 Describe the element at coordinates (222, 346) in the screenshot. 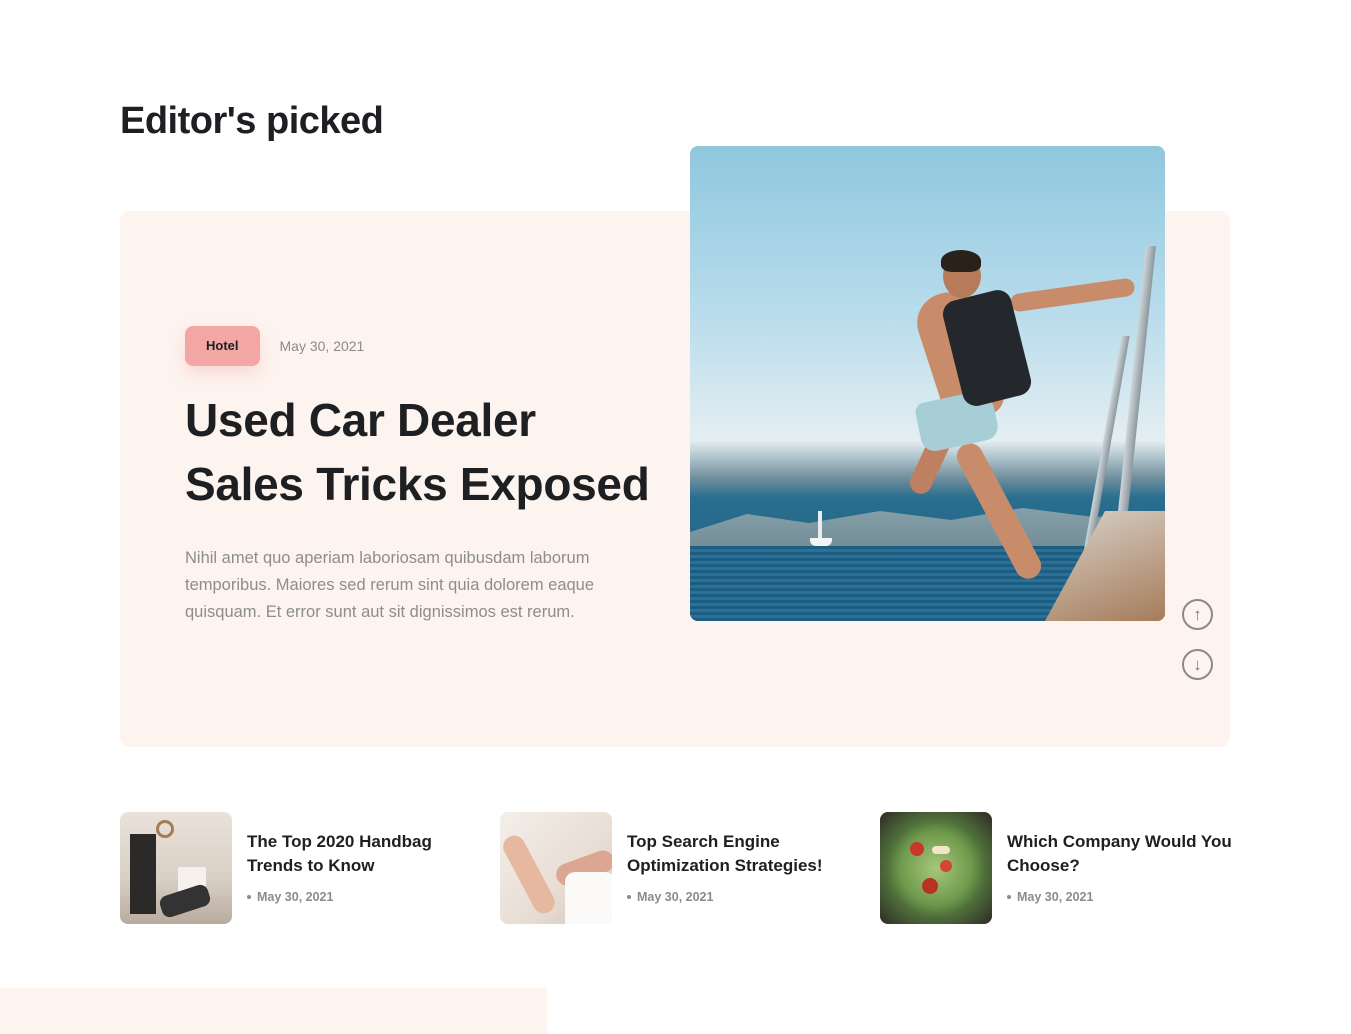

I see `category-tag: Hotel` at that location.